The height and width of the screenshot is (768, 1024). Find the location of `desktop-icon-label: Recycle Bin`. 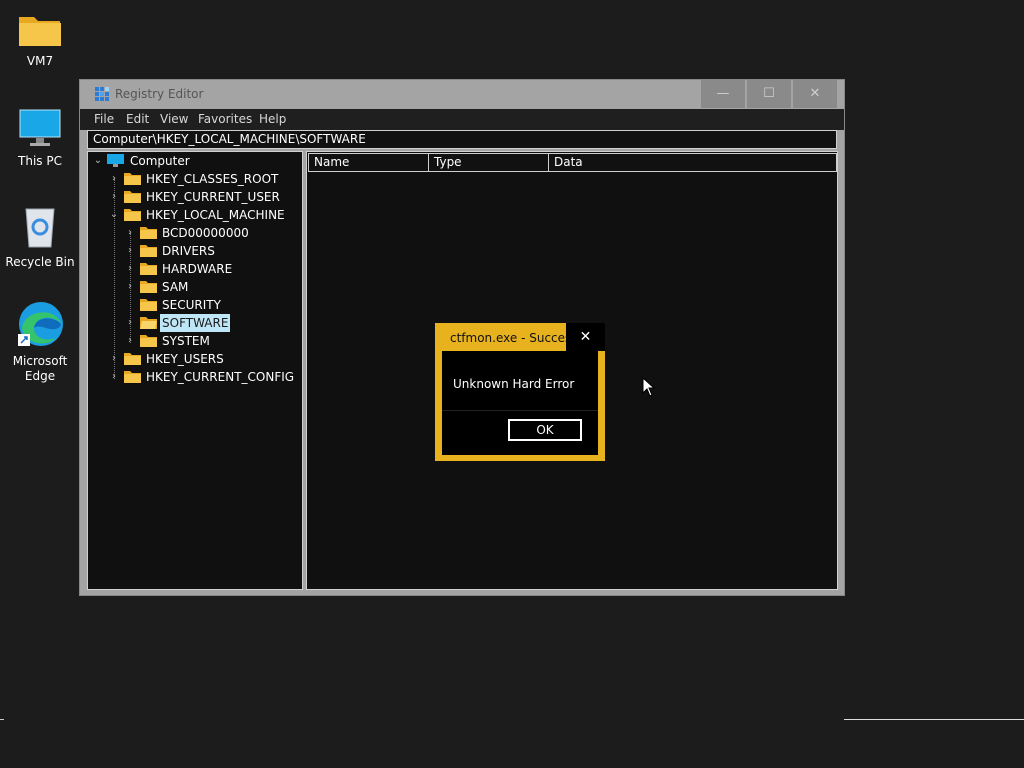

desktop-icon-label: Recycle Bin is located at coordinates (40, 262).